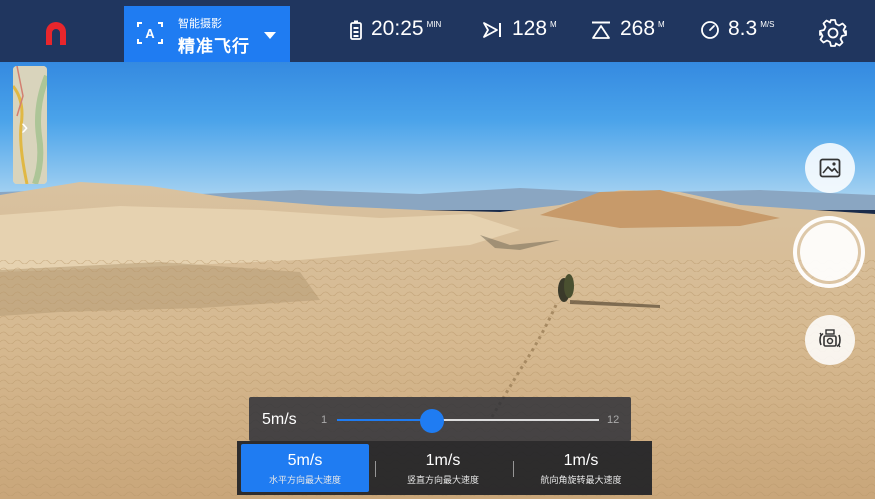 The width and height of the screenshot is (875, 499). I want to click on chevron-down-icon, so click(270, 35).